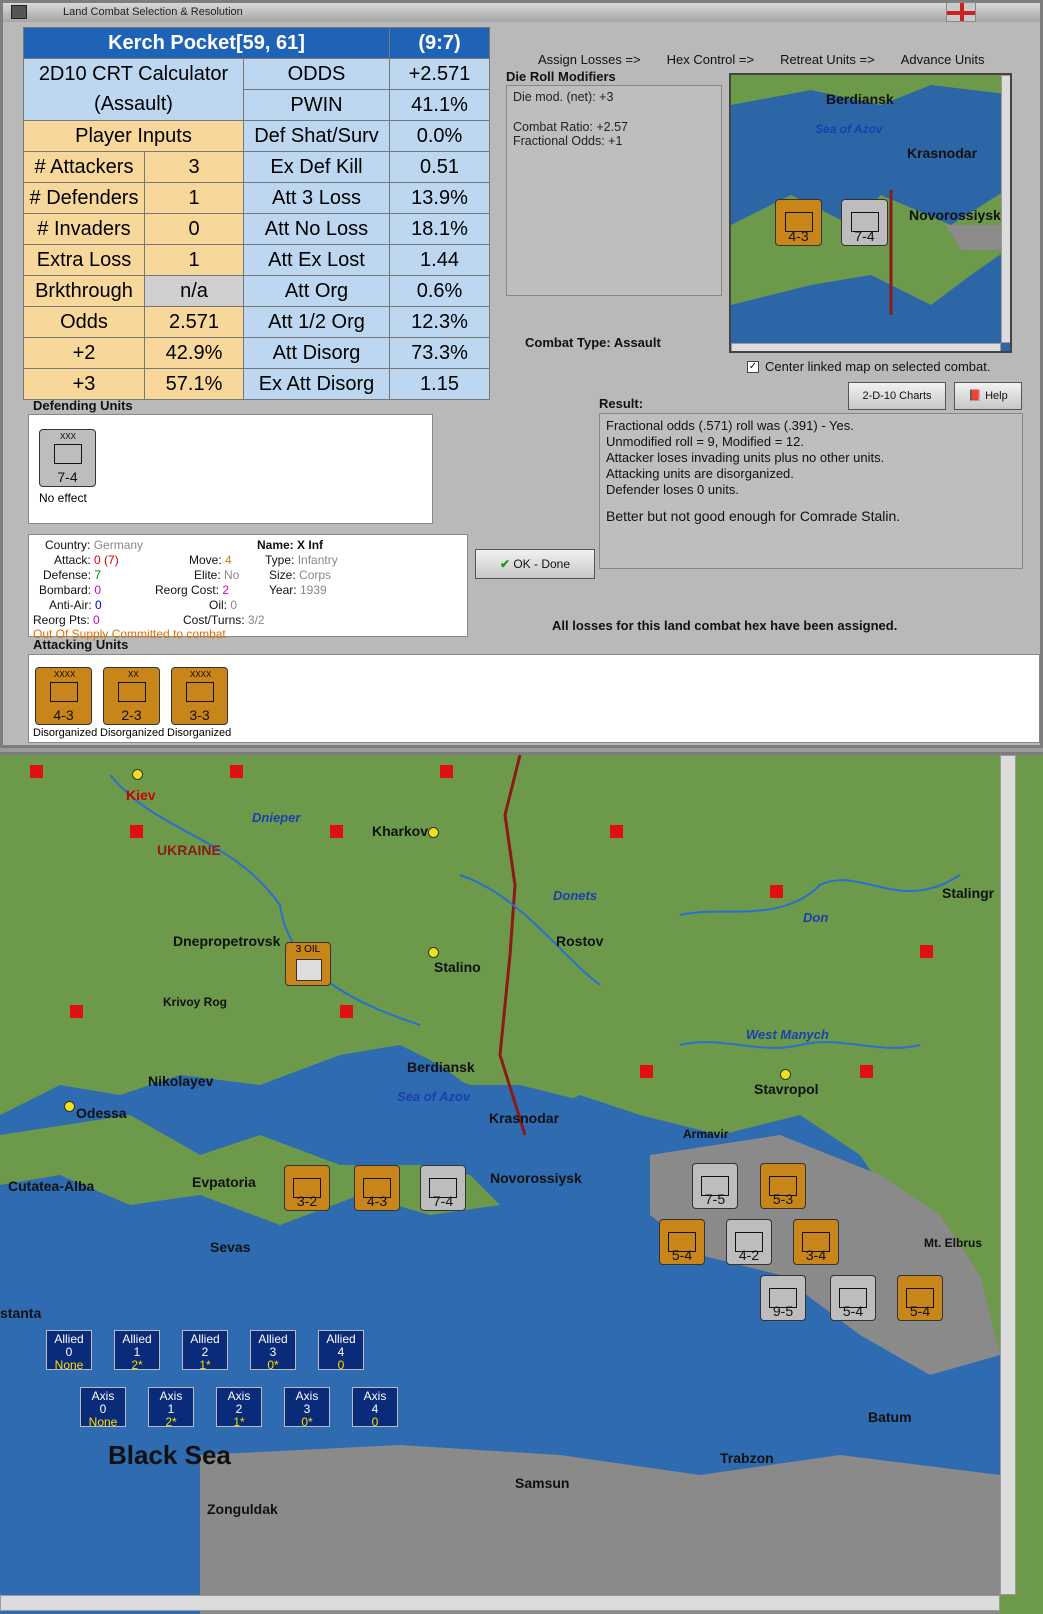 The width and height of the screenshot is (1043, 1614). I want to click on map-unit: 3-2, so click(307, 1188).